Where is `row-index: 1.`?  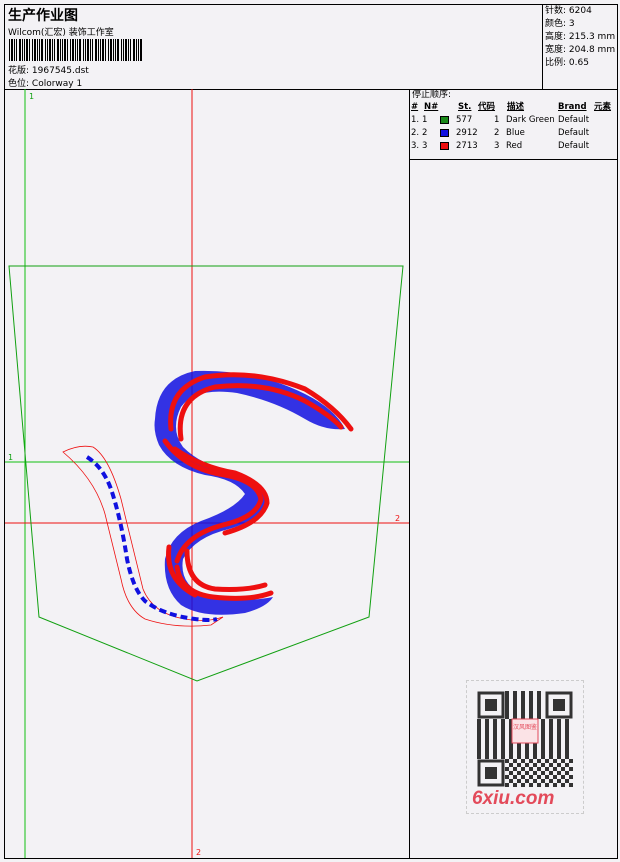
row-index: 1. is located at coordinates (415, 120).